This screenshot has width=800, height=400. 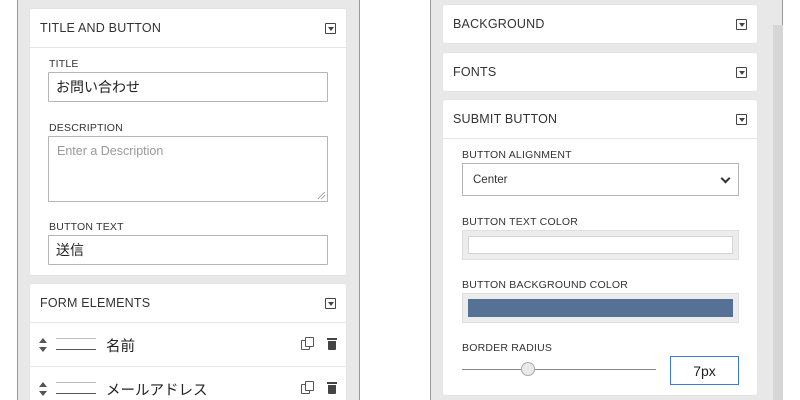 What do you see at coordinates (505, 119) in the screenshot?
I see `submit-button-heading: SUBMIT BUTTON` at bounding box center [505, 119].